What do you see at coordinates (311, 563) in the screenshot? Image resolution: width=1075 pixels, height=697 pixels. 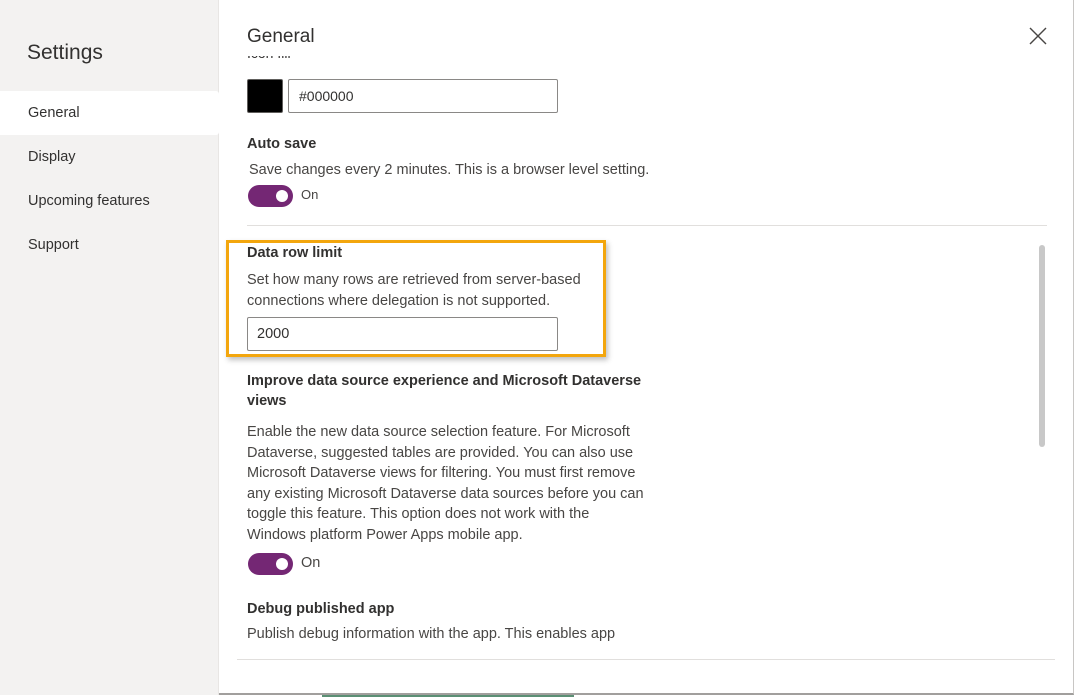 I see `improve-data-source-state: On` at bounding box center [311, 563].